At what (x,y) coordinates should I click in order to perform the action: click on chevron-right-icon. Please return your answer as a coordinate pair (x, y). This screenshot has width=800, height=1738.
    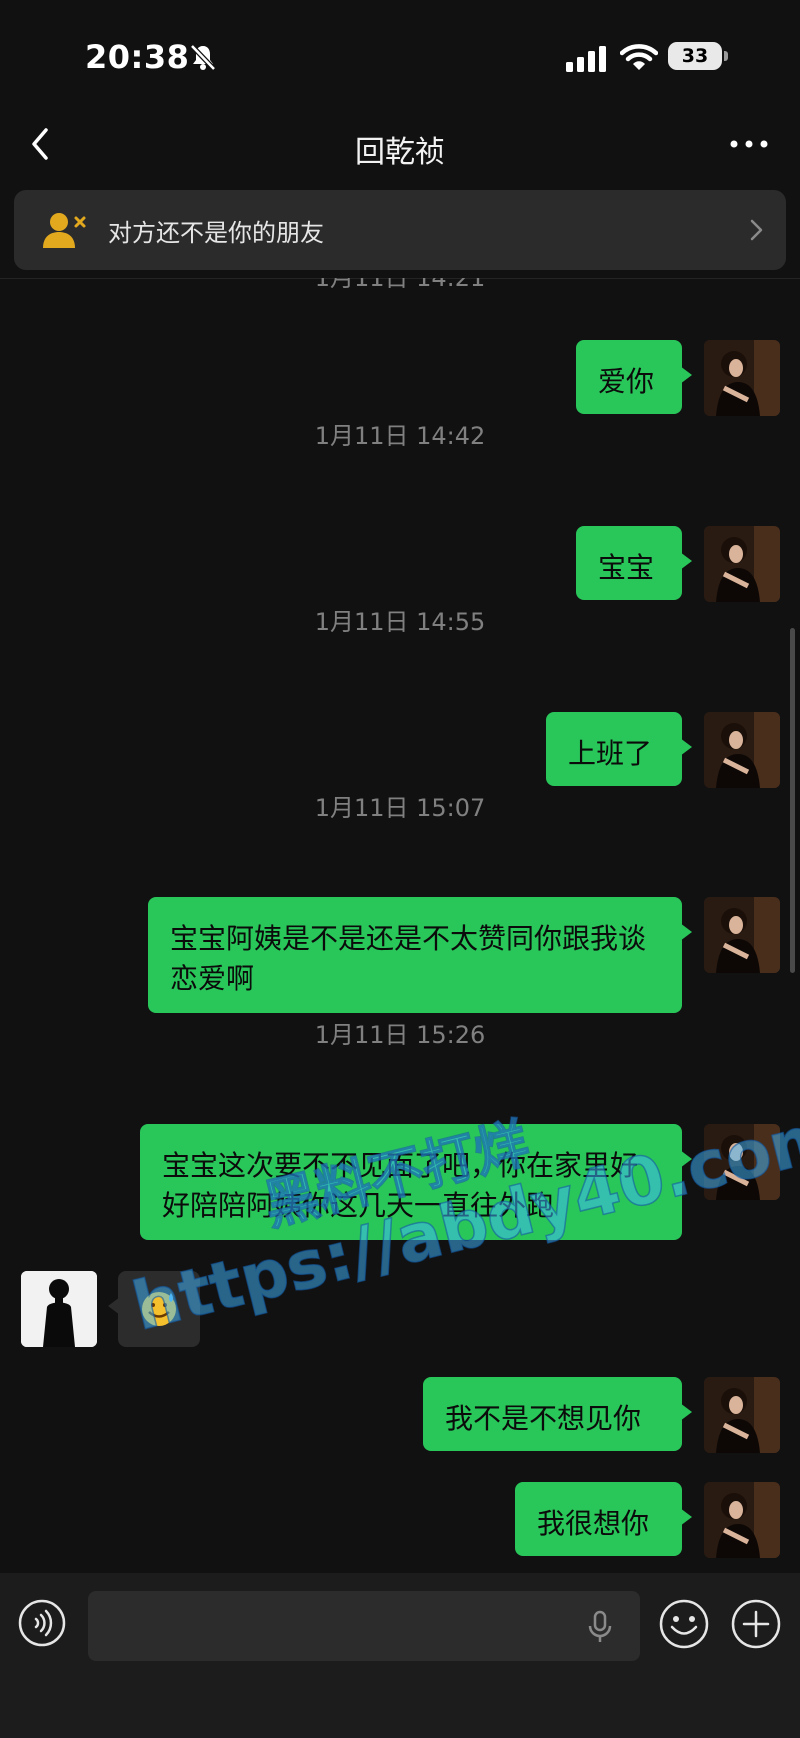
    Looking at the image, I should click on (756, 230).